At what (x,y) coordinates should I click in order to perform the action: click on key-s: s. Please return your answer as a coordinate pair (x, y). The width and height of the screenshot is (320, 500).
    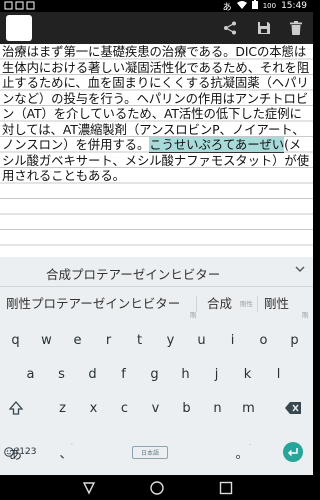
    Looking at the image, I should click on (61, 374).